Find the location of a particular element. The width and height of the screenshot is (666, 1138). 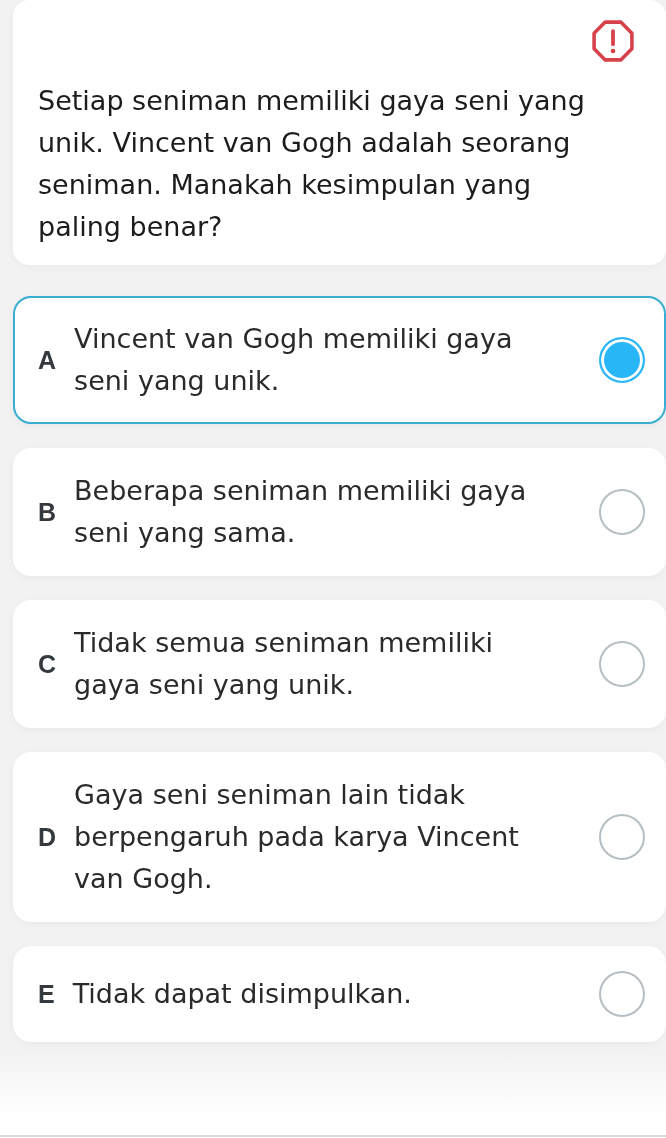

answer-option: D Gaya seni seniman lain tidak berpengaruh pada karya Vincent van Gogh. is located at coordinates (339, 837).